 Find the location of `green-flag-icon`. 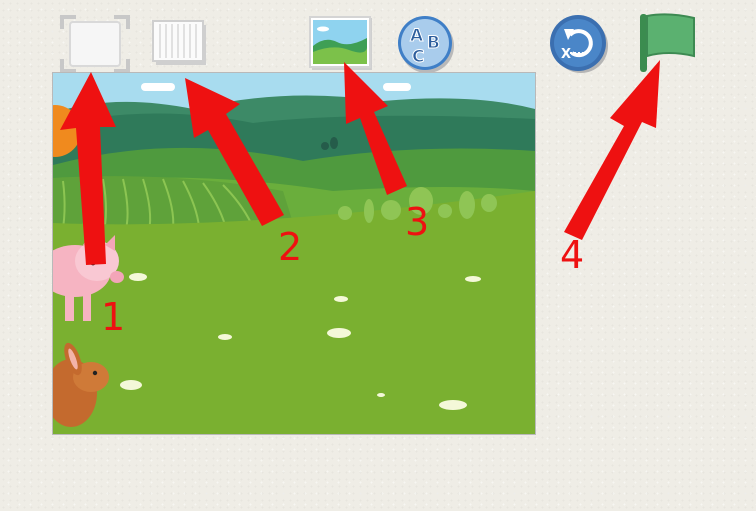

green-flag-icon is located at coordinates (667, 42).